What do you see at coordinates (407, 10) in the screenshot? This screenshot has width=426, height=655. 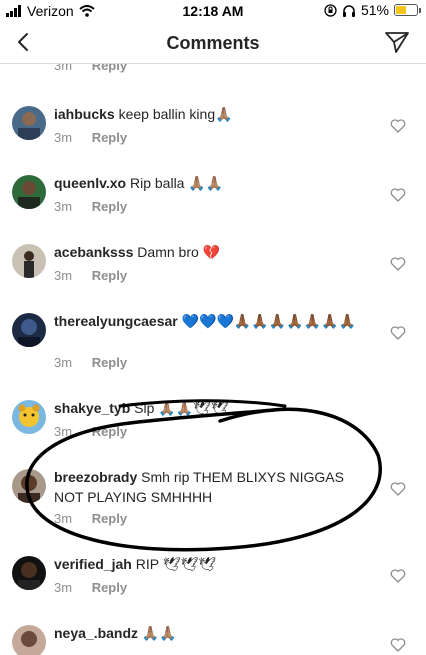 I see `battery-icon` at bounding box center [407, 10].